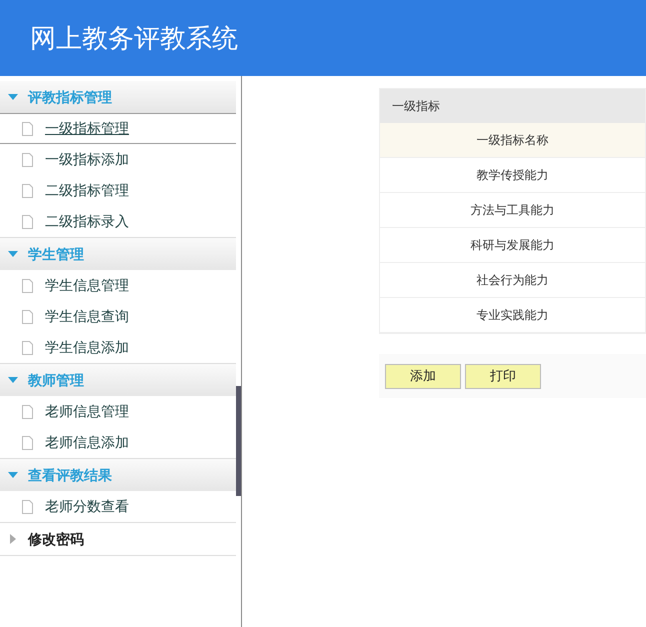  Describe the element at coordinates (118, 190) in the screenshot. I see `menu-item: 二级指标管理` at that location.